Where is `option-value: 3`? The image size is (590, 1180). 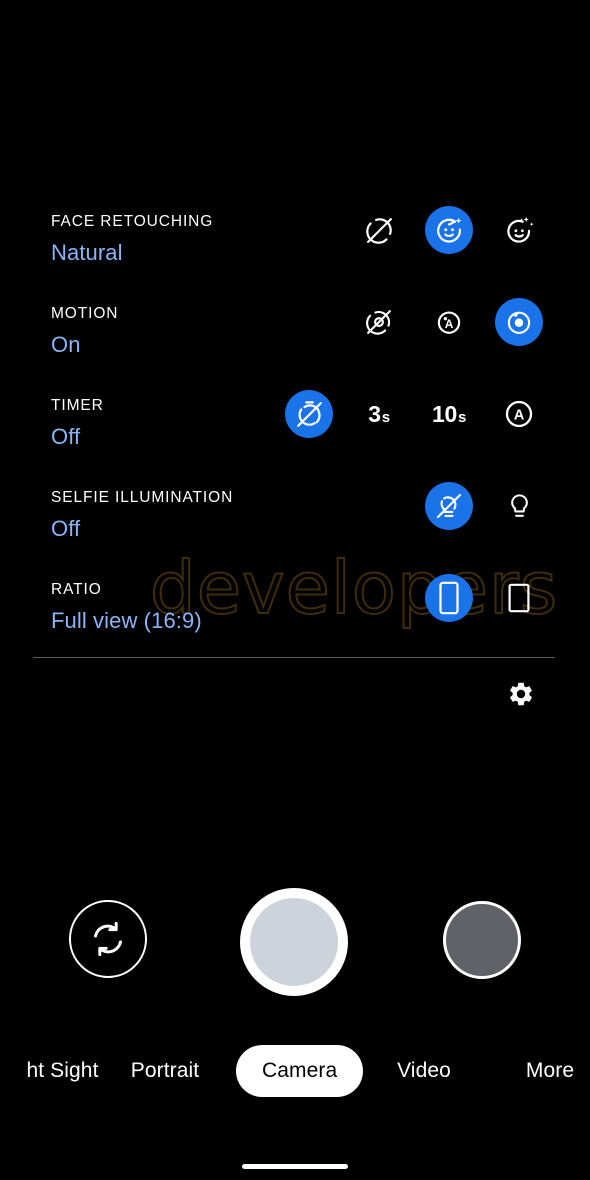 option-value: 3 is located at coordinates (374, 413).